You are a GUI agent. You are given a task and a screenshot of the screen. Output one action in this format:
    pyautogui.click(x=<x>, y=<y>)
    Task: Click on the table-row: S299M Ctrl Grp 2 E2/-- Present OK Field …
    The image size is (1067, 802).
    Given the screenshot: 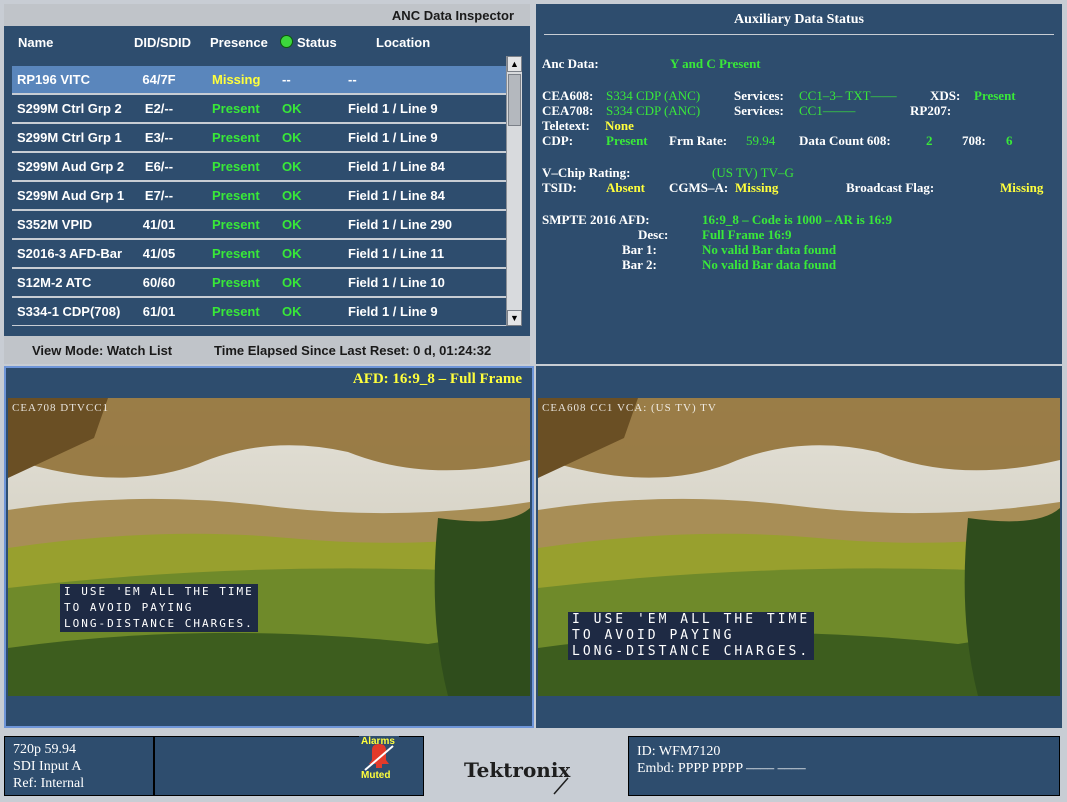 What is the action you would take?
    pyautogui.click(x=259, y=109)
    